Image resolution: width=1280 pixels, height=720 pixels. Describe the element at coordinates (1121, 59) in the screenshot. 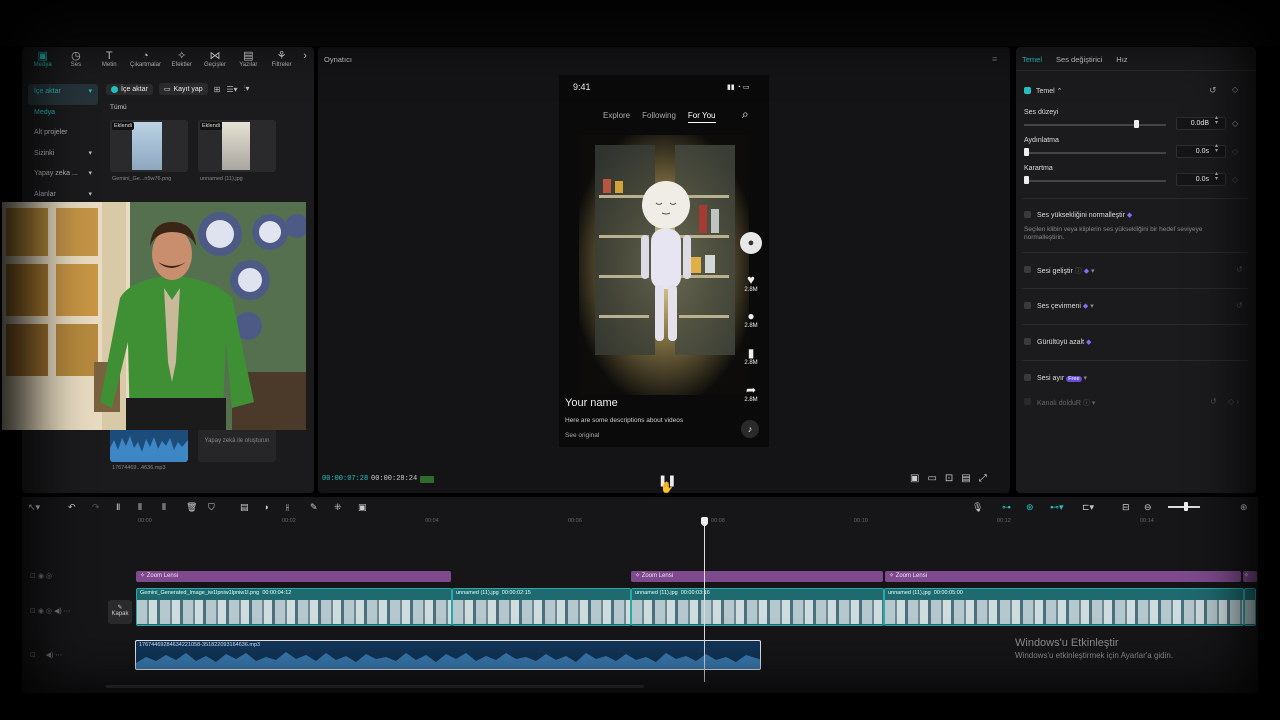

I see `tab-speed: Hız` at that location.